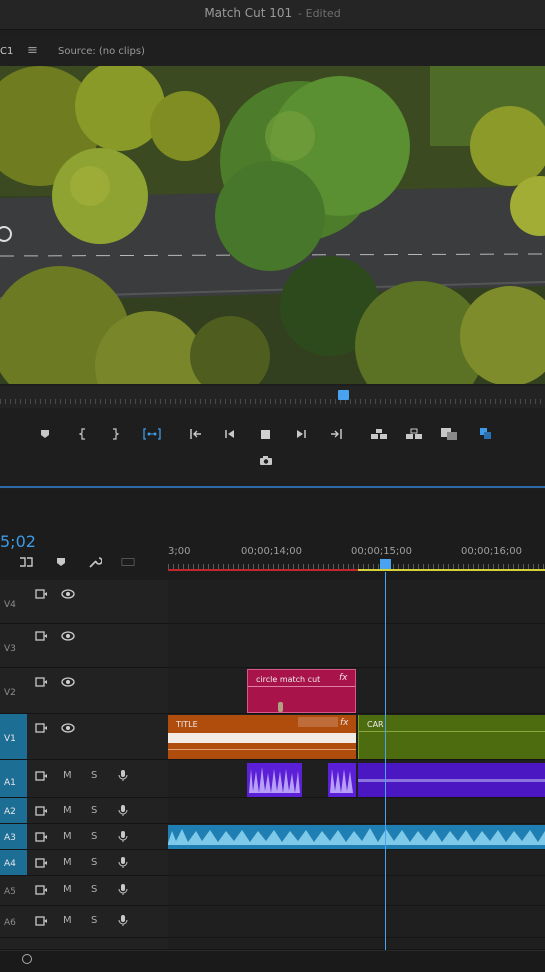 This screenshot has width=545, height=972. What do you see at coordinates (128, 562) in the screenshot?
I see `captions-icon` at bounding box center [128, 562].